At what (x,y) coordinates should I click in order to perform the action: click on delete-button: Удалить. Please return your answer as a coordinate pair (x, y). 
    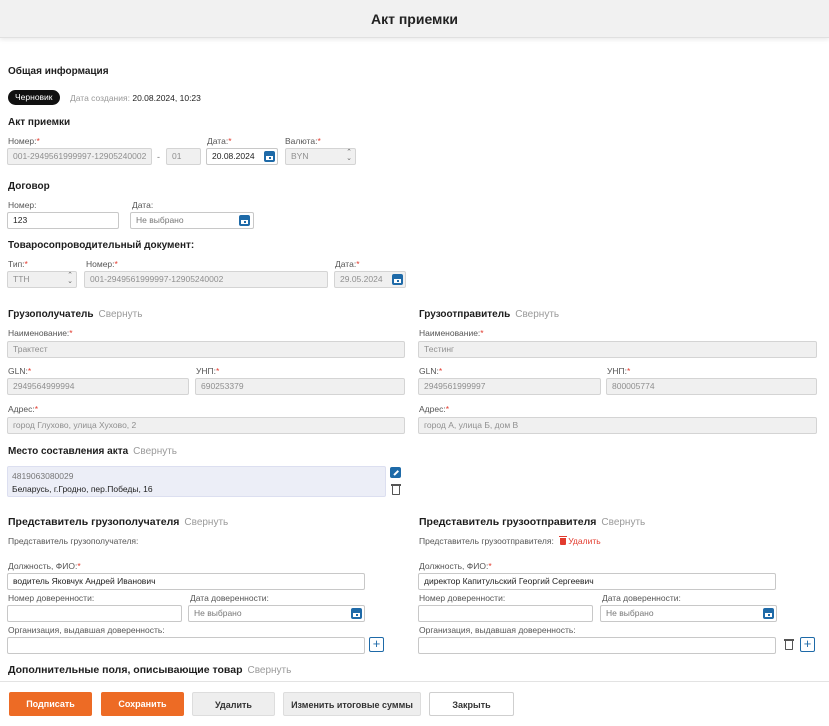
    Looking at the image, I should click on (233, 704).